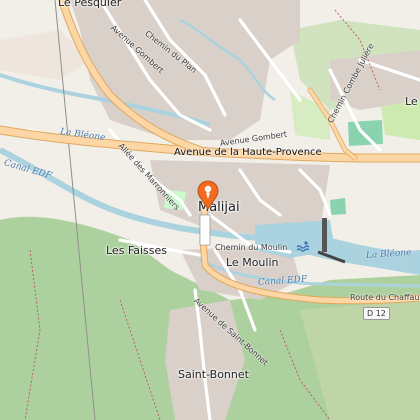 Image resolution: width=420 pixels, height=420 pixels. Describe the element at coordinates (376, 313) in the screenshot. I see `road-shield-d12: D 12` at that location.